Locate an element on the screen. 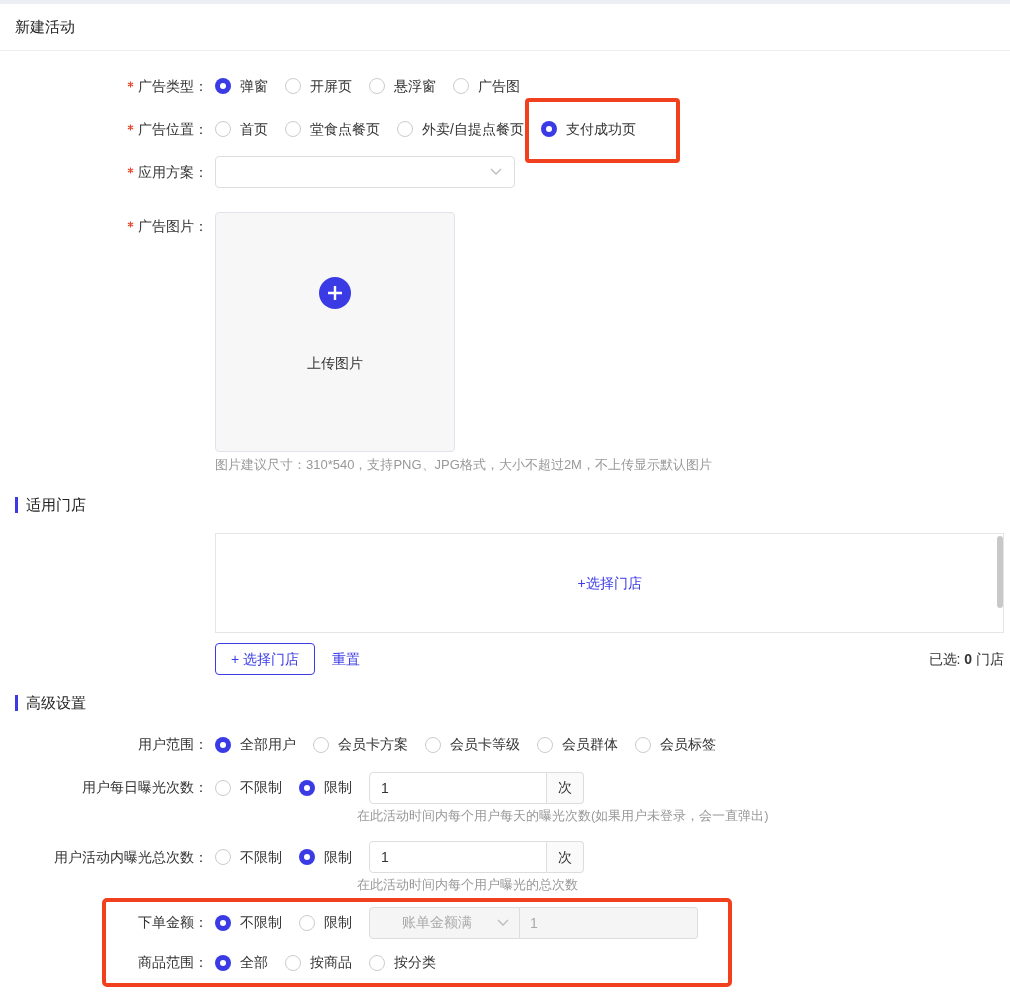 Image resolution: width=1010 pixels, height=994 pixels. select-store-link: +选择门店 is located at coordinates (609, 583).